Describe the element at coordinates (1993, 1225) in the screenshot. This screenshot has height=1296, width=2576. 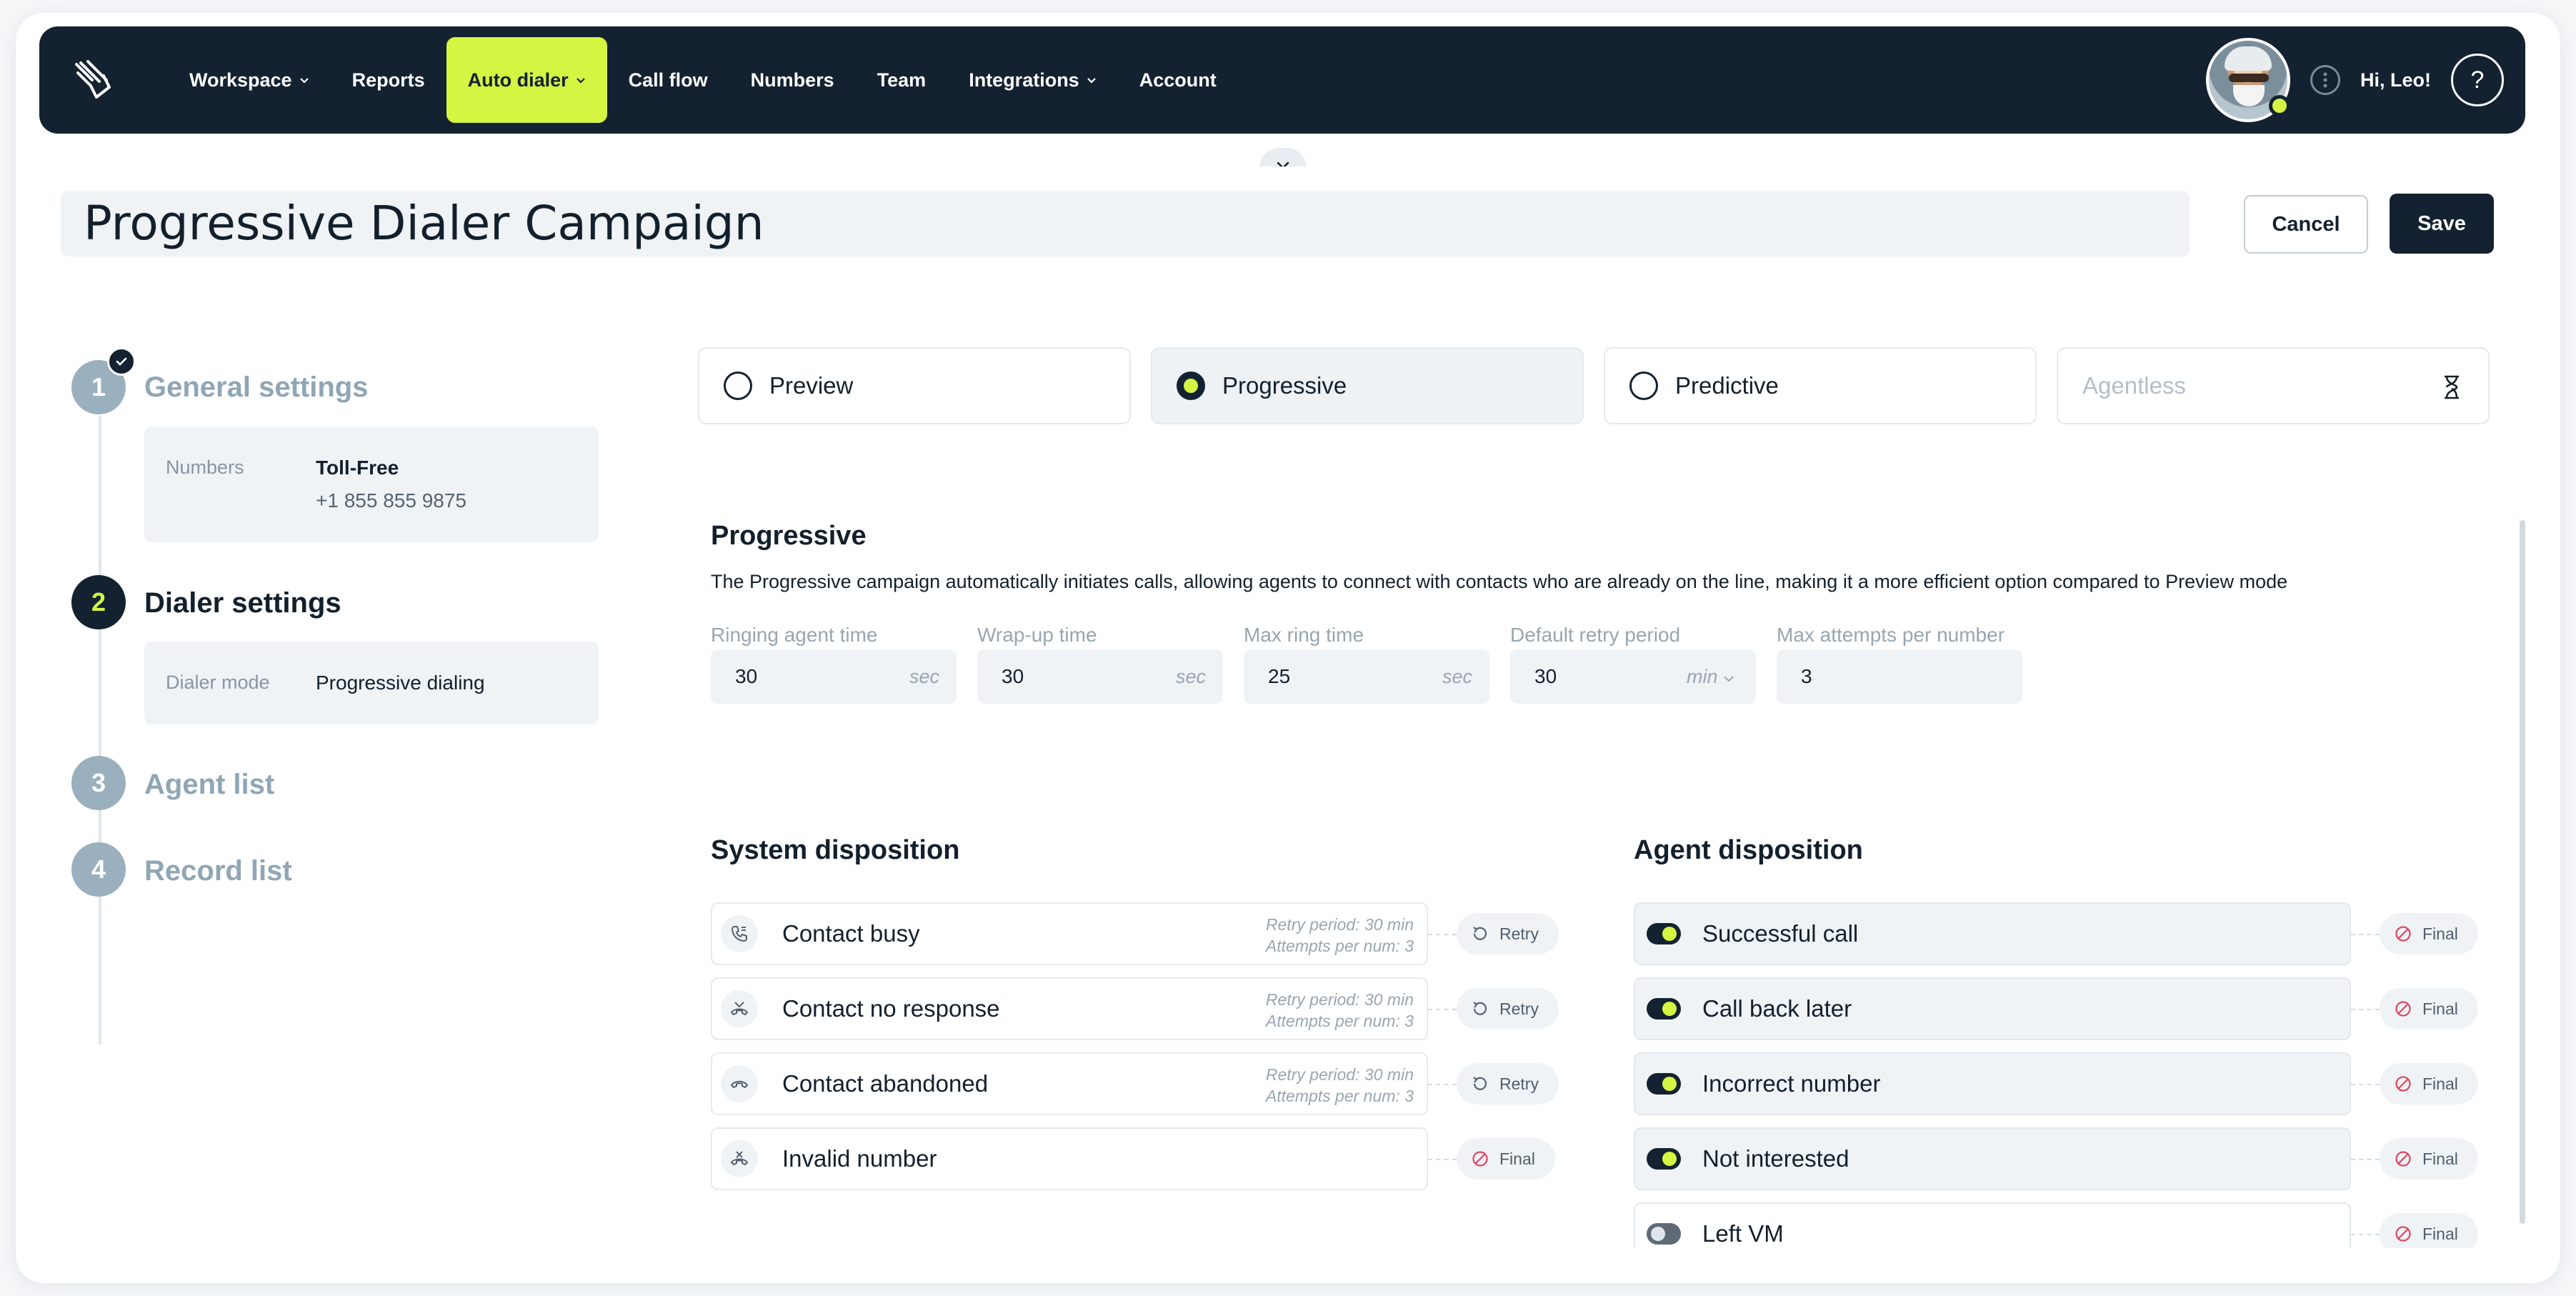
I see `agent-disposition-row: Left VM` at that location.